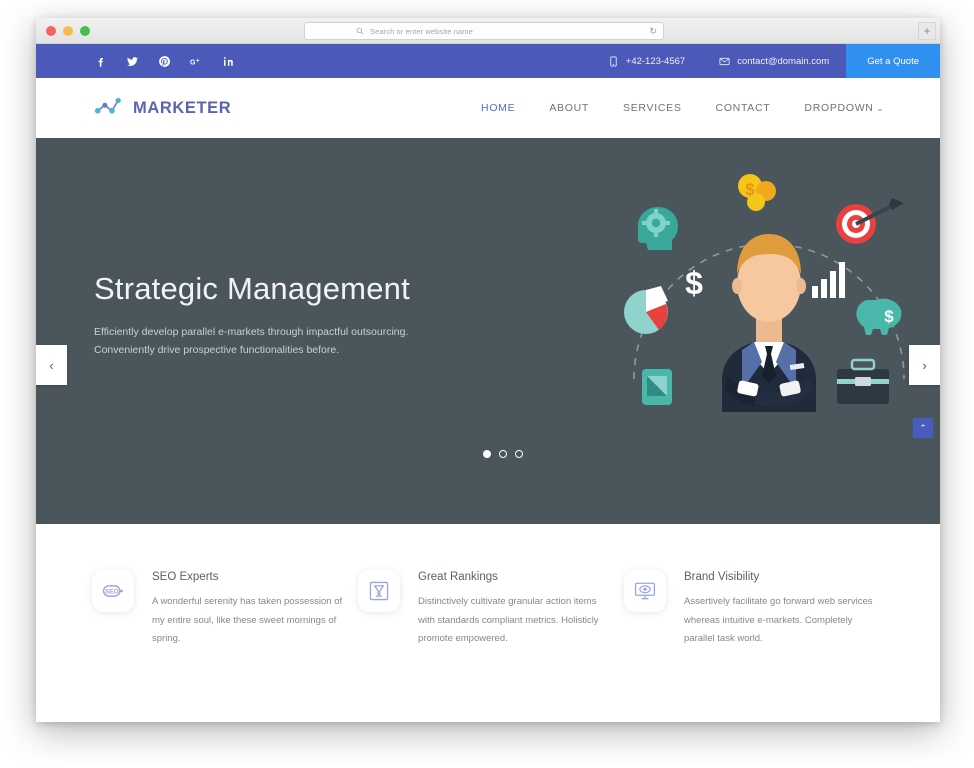 The height and width of the screenshot is (768, 974). I want to click on reload-icon: ↻, so click(653, 31).